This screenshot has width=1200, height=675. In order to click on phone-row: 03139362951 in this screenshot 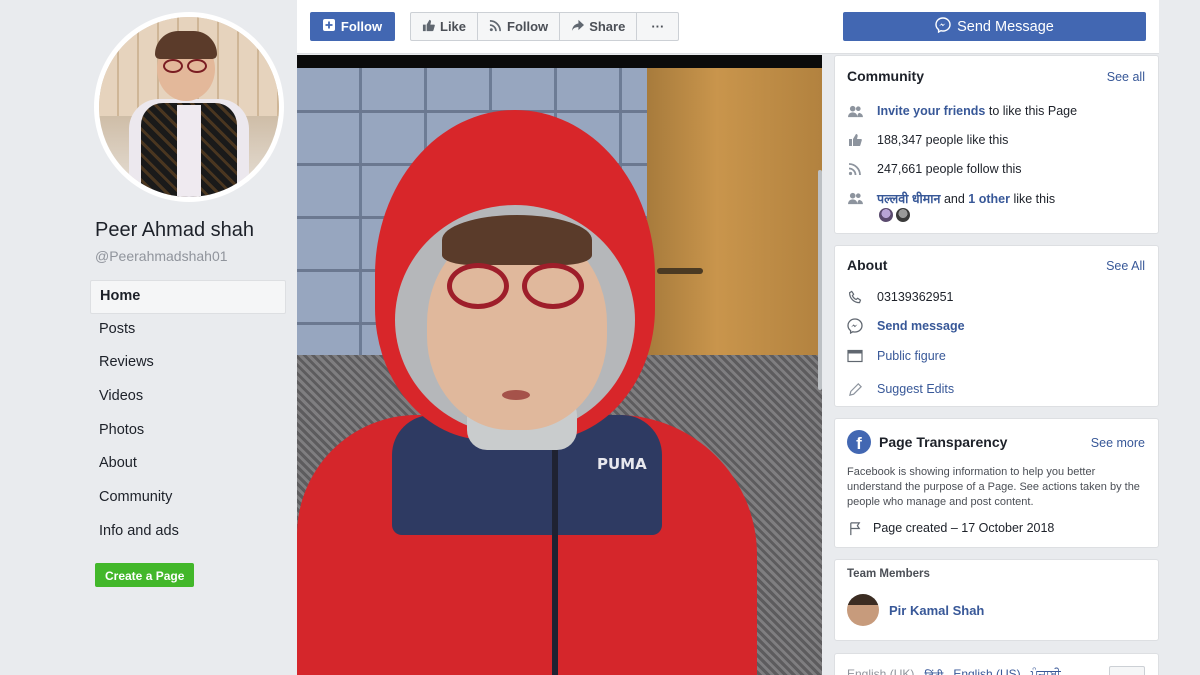, I will do `click(900, 297)`.